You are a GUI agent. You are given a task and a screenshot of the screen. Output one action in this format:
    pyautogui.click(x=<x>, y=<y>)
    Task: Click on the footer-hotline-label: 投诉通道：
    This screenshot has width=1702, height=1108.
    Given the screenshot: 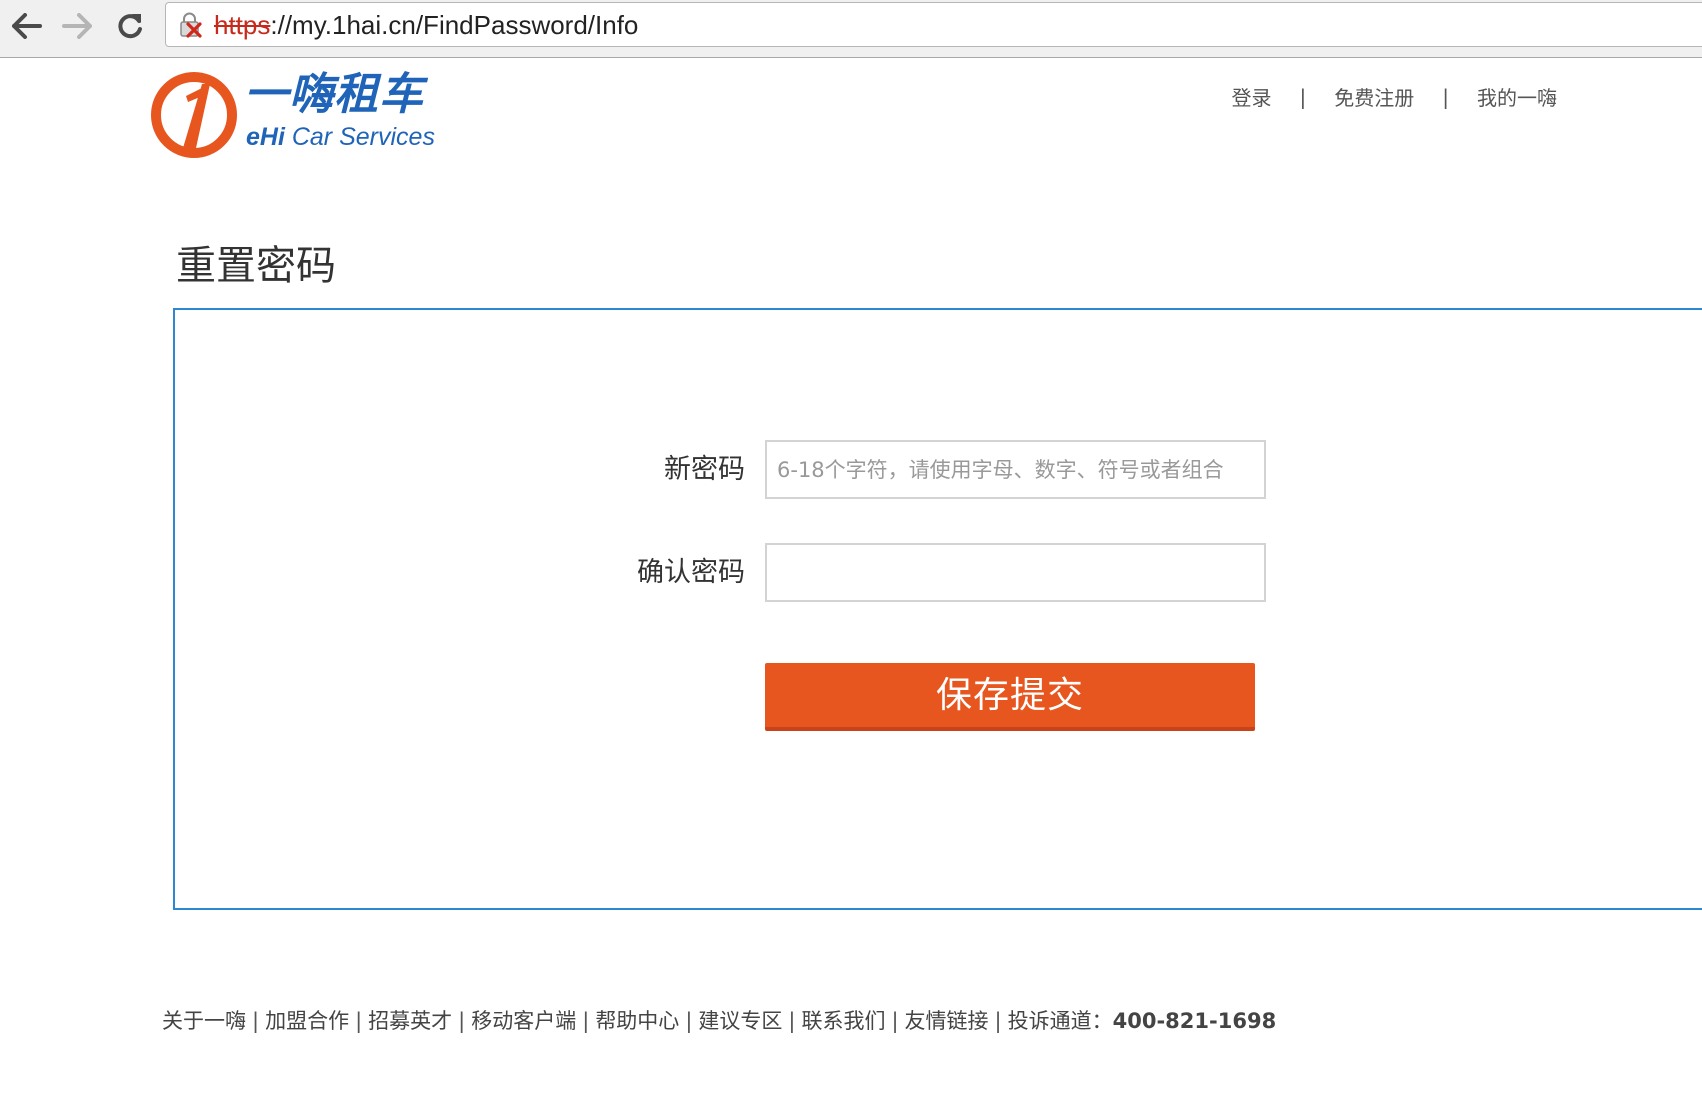 What is the action you would take?
    pyautogui.click(x=1060, y=1021)
    